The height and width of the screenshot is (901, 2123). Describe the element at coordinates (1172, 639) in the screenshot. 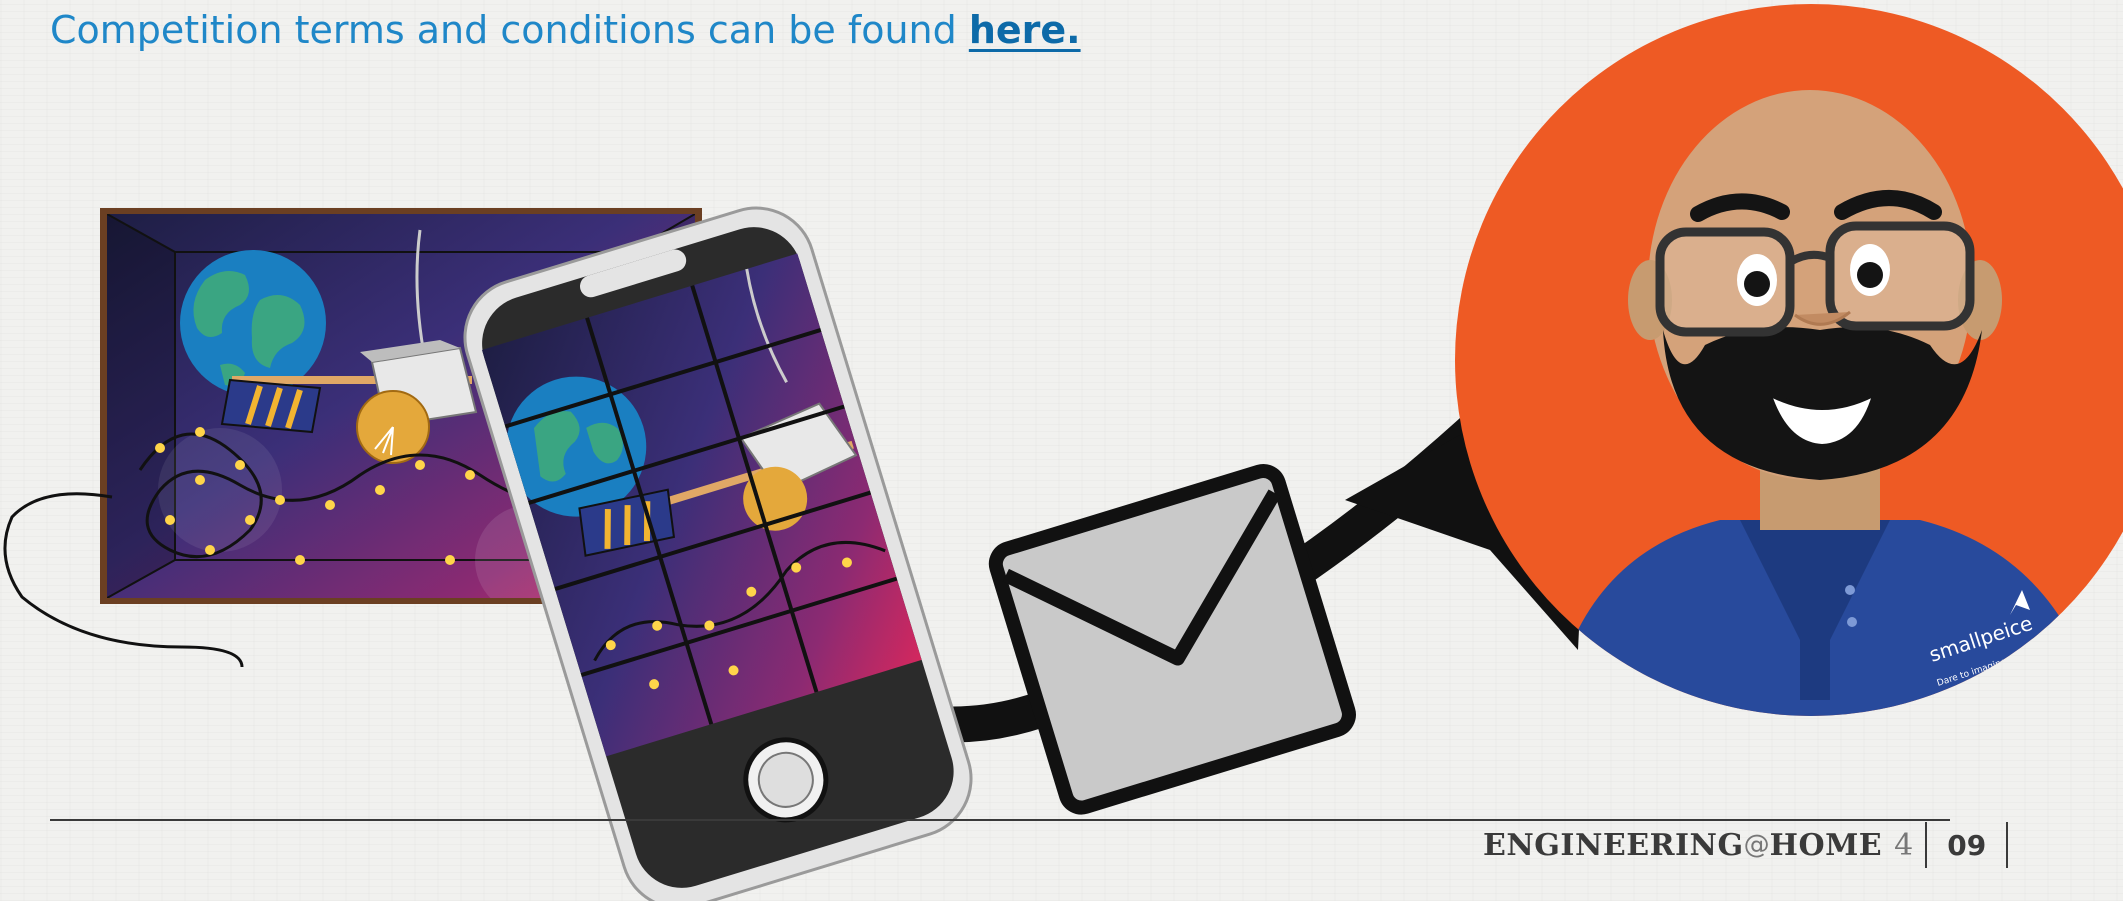

I see `envelope-icon` at that location.